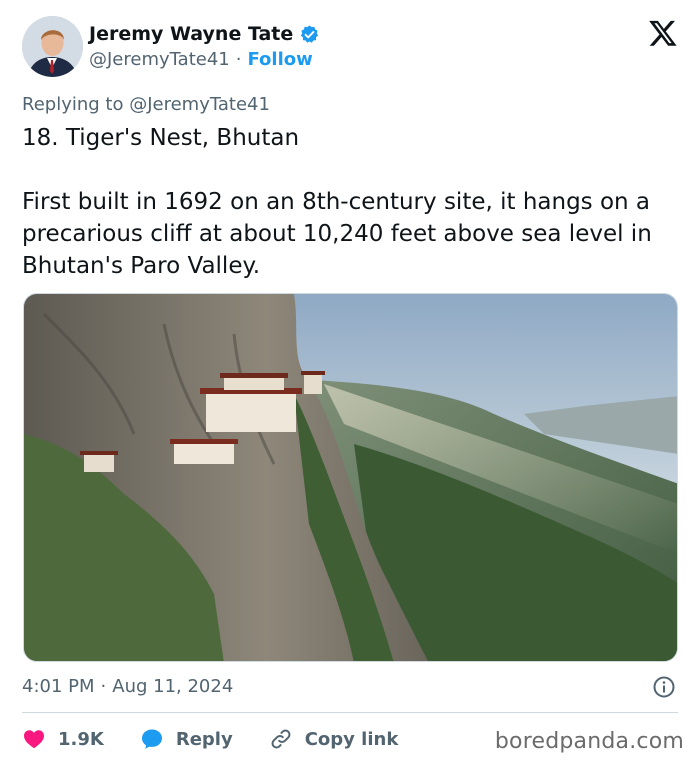 The width and height of the screenshot is (700, 765). I want to click on post-date: Aug 11, 2024, so click(173, 686).